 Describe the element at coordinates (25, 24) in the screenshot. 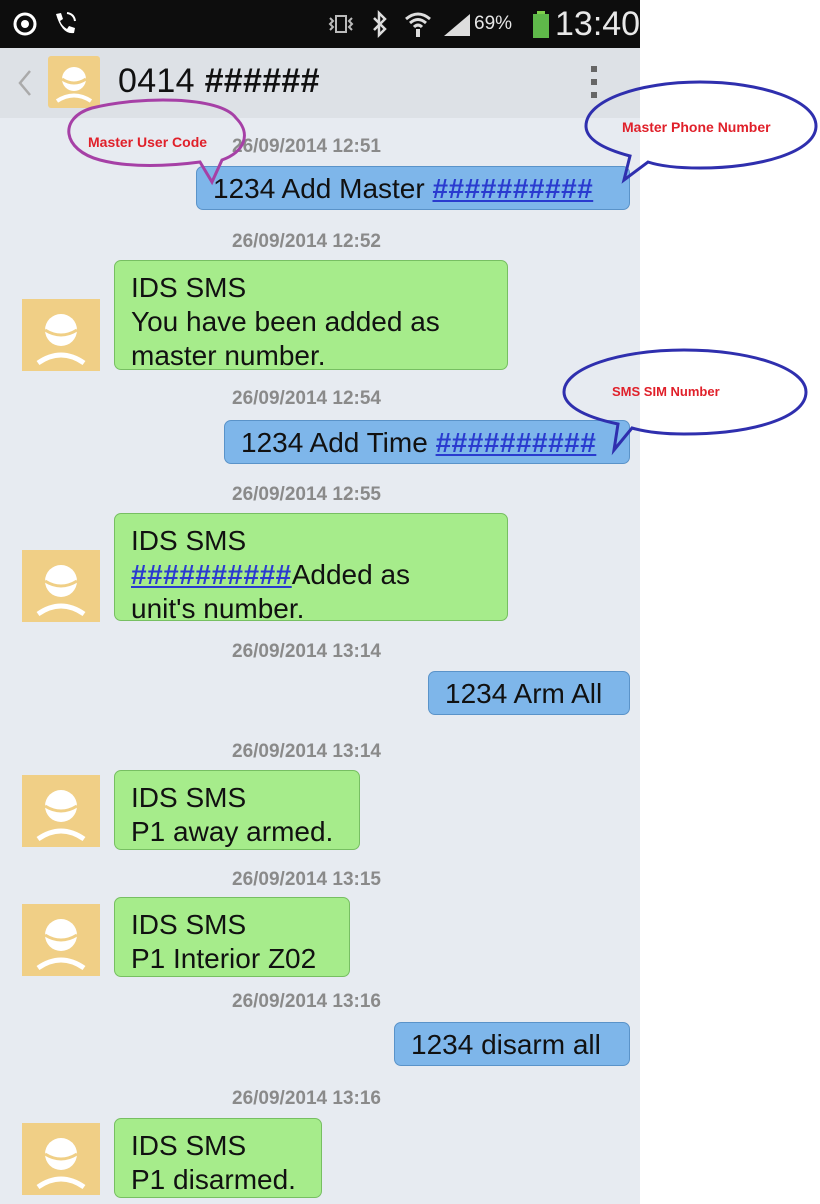

I see `eye-icon` at that location.